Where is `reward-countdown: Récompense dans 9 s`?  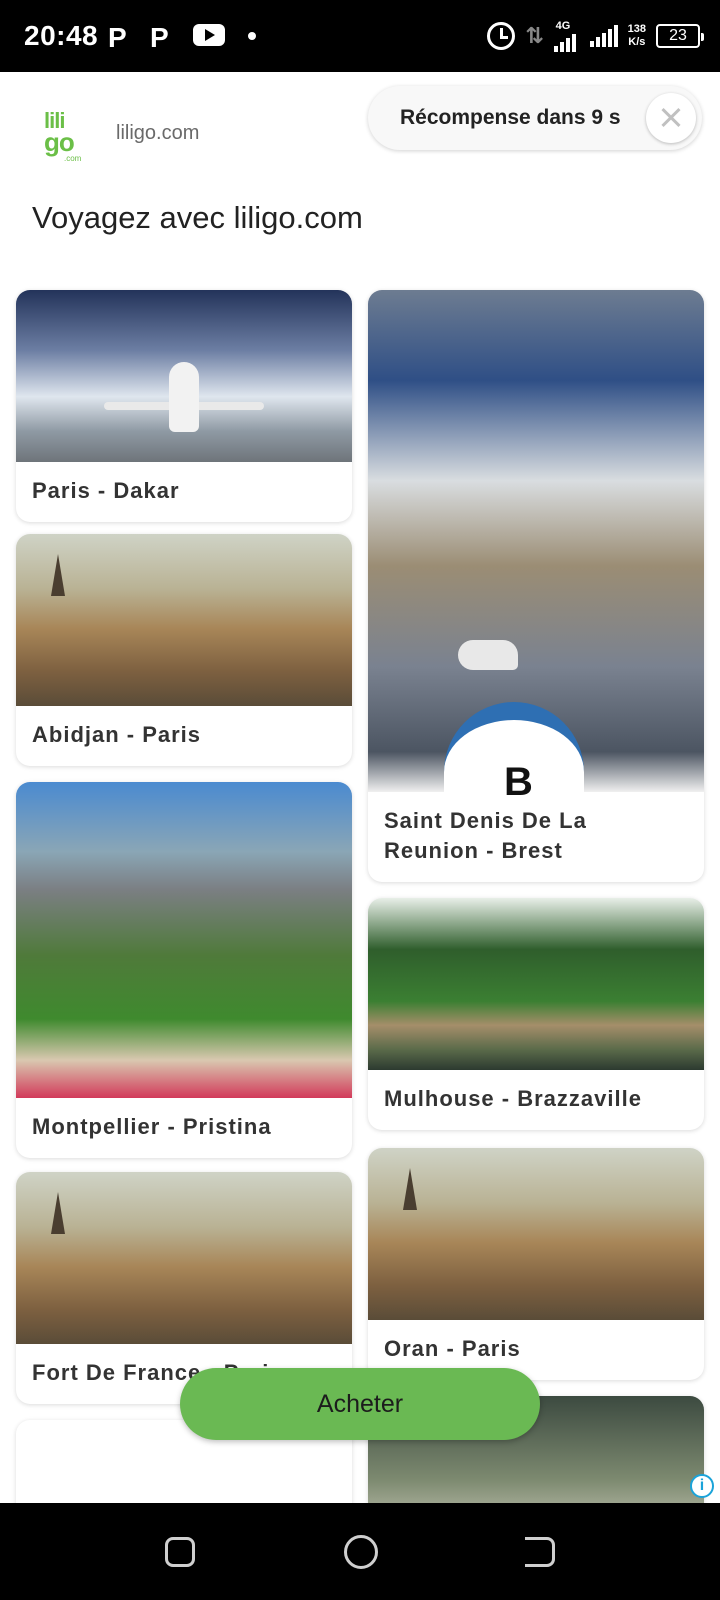 reward-countdown: Récompense dans 9 s is located at coordinates (535, 118).